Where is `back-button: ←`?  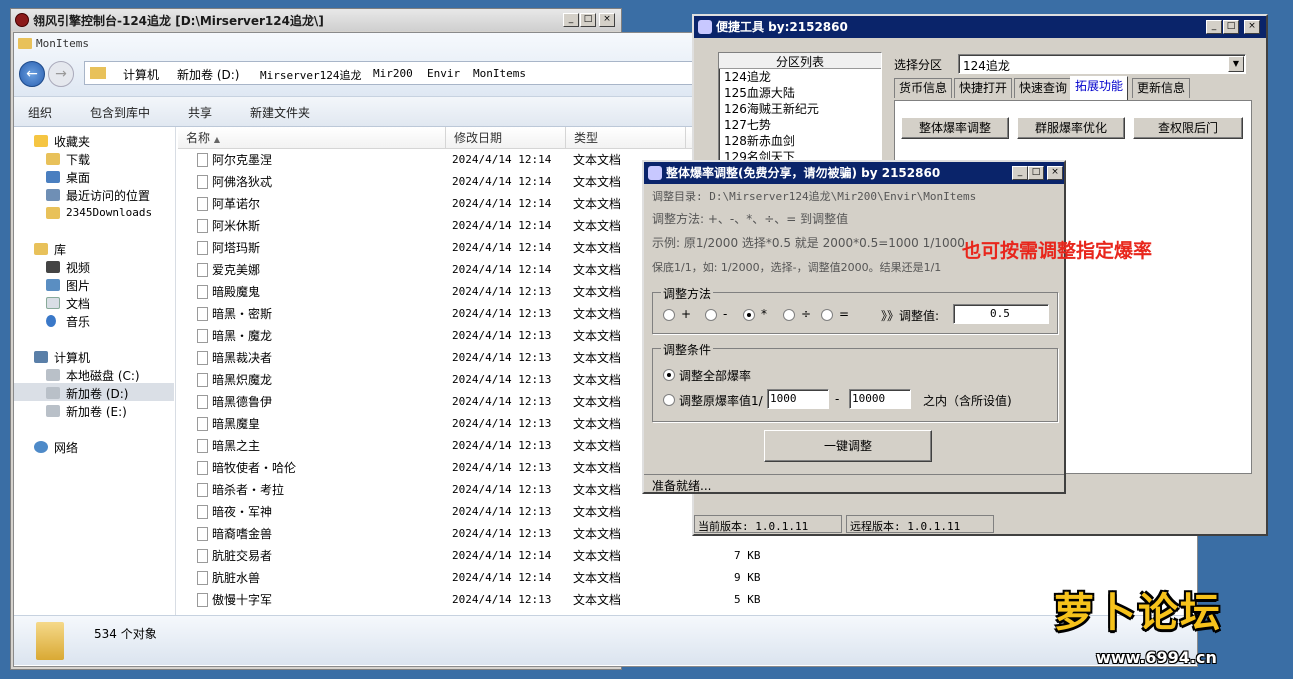 back-button: ← is located at coordinates (32, 74).